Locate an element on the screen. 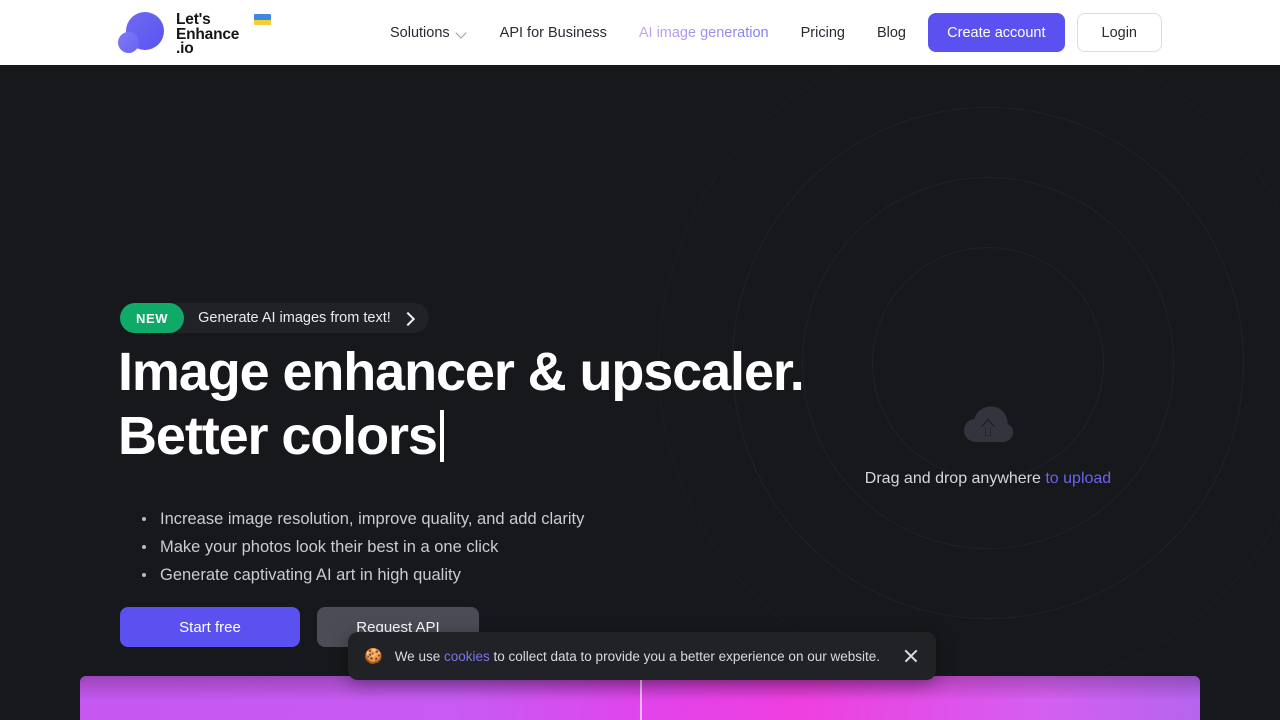  logo-mark-icon is located at coordinates (142, 33).